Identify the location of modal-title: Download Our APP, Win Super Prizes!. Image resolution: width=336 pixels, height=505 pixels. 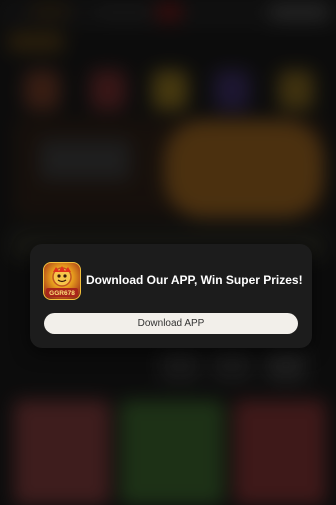
(194, 280).